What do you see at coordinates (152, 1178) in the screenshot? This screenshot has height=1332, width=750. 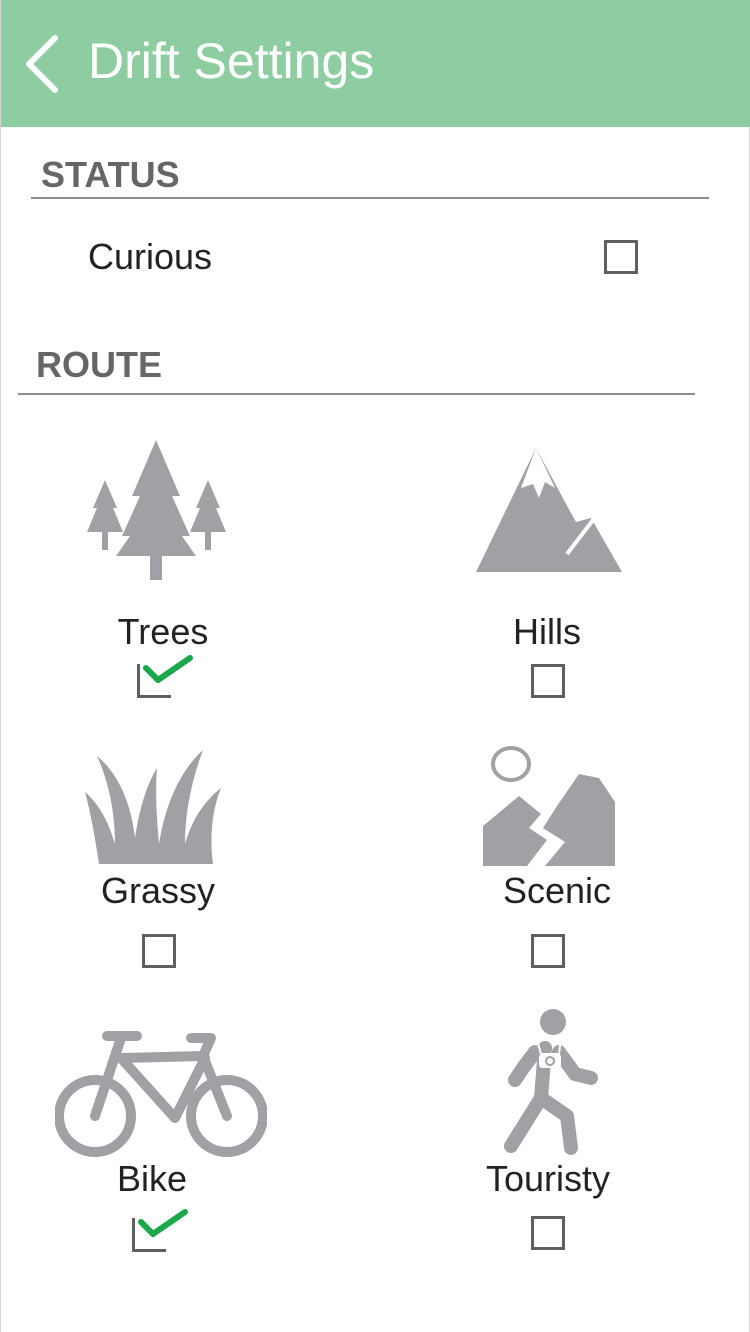 I see `bike-label: Bike` at bounding box center [152, 1178].